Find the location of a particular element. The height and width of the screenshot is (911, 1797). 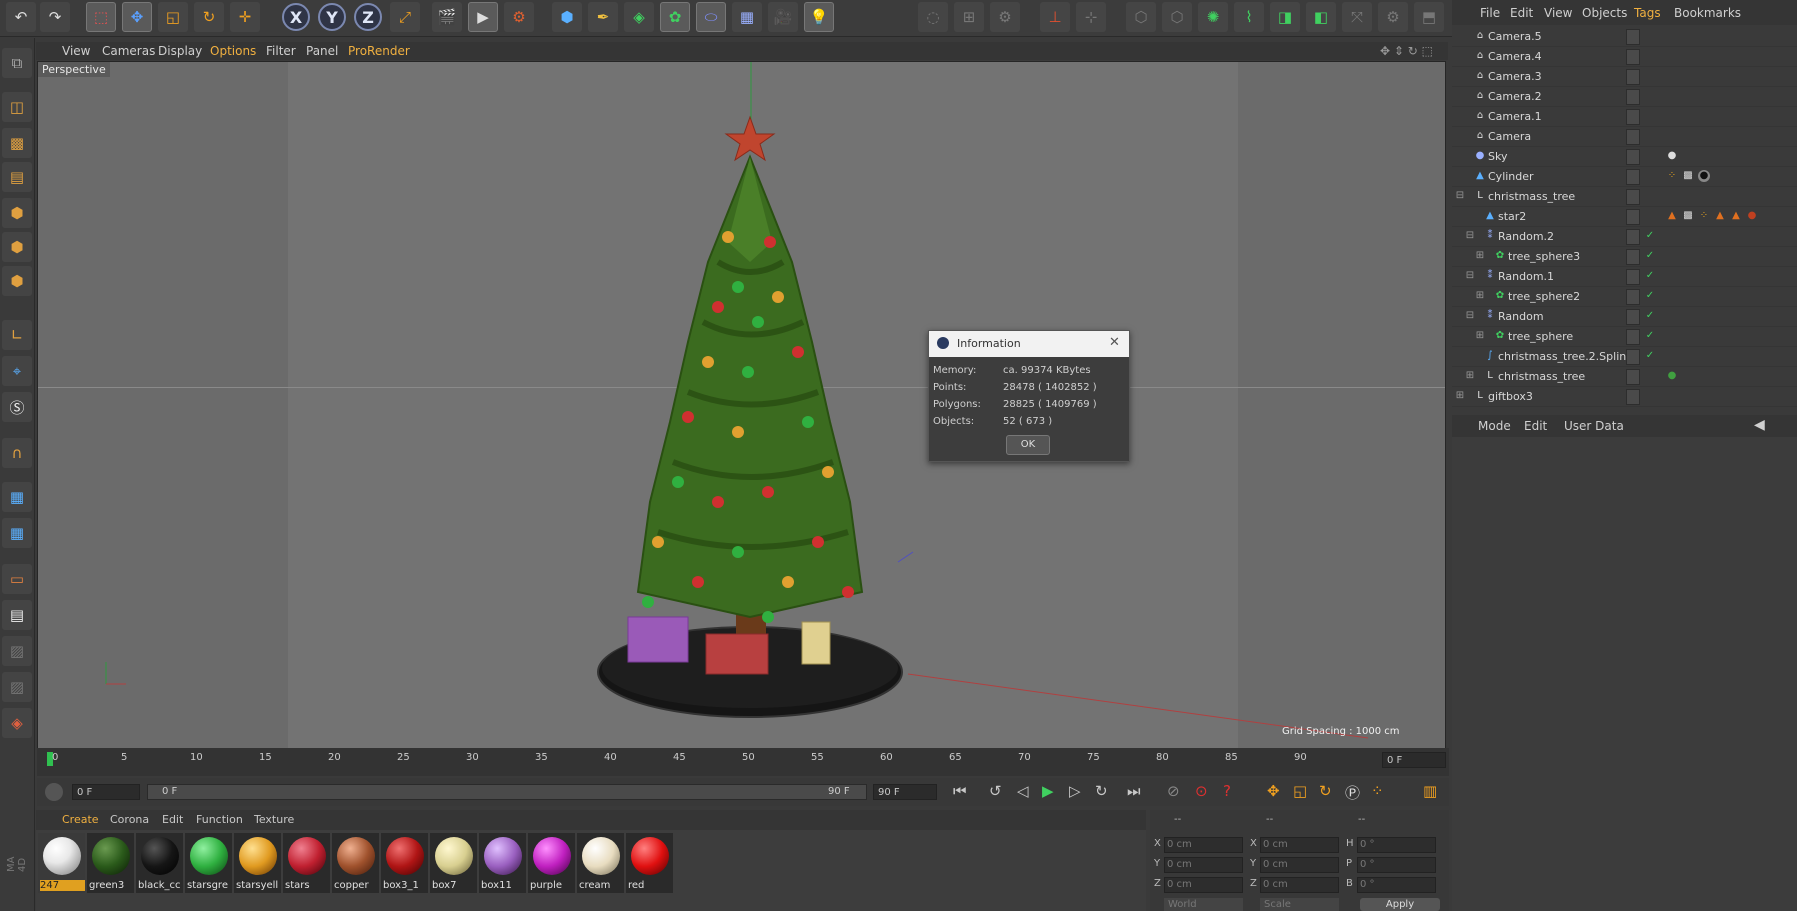

redo-icon: ↷ is located at coordinates (55, 17).